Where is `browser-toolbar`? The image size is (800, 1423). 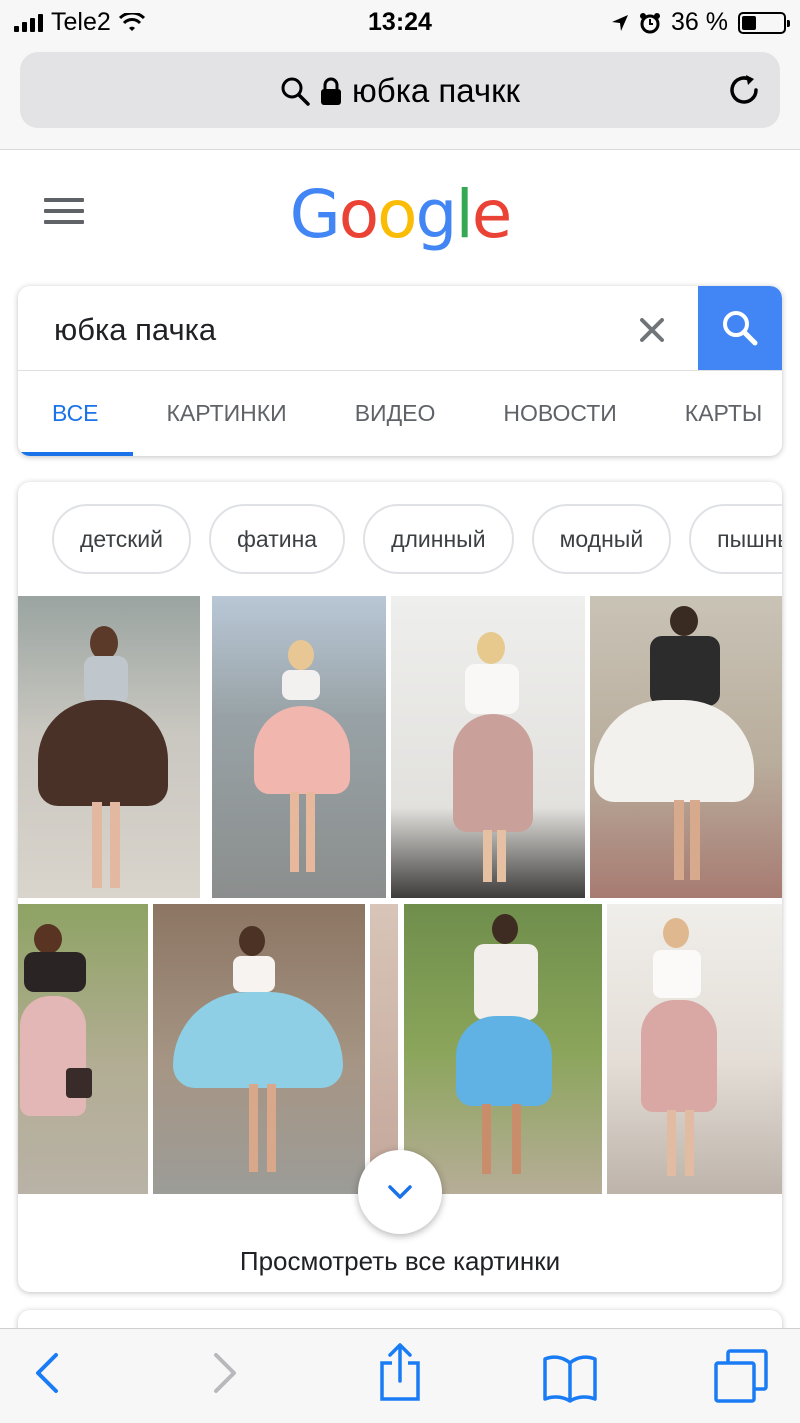
browser-toolbar is located at coordinates (400, 1375).